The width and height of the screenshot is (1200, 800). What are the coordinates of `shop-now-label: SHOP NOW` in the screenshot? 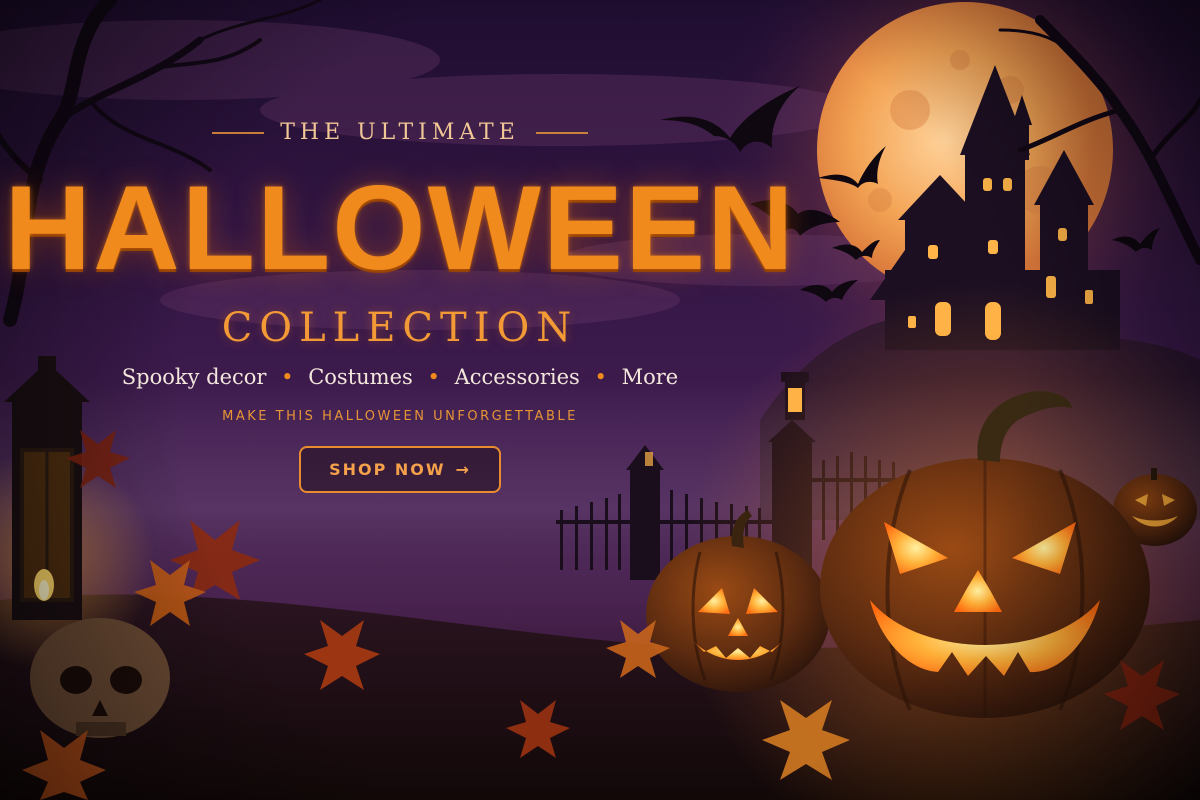 It's located at (387, 469).